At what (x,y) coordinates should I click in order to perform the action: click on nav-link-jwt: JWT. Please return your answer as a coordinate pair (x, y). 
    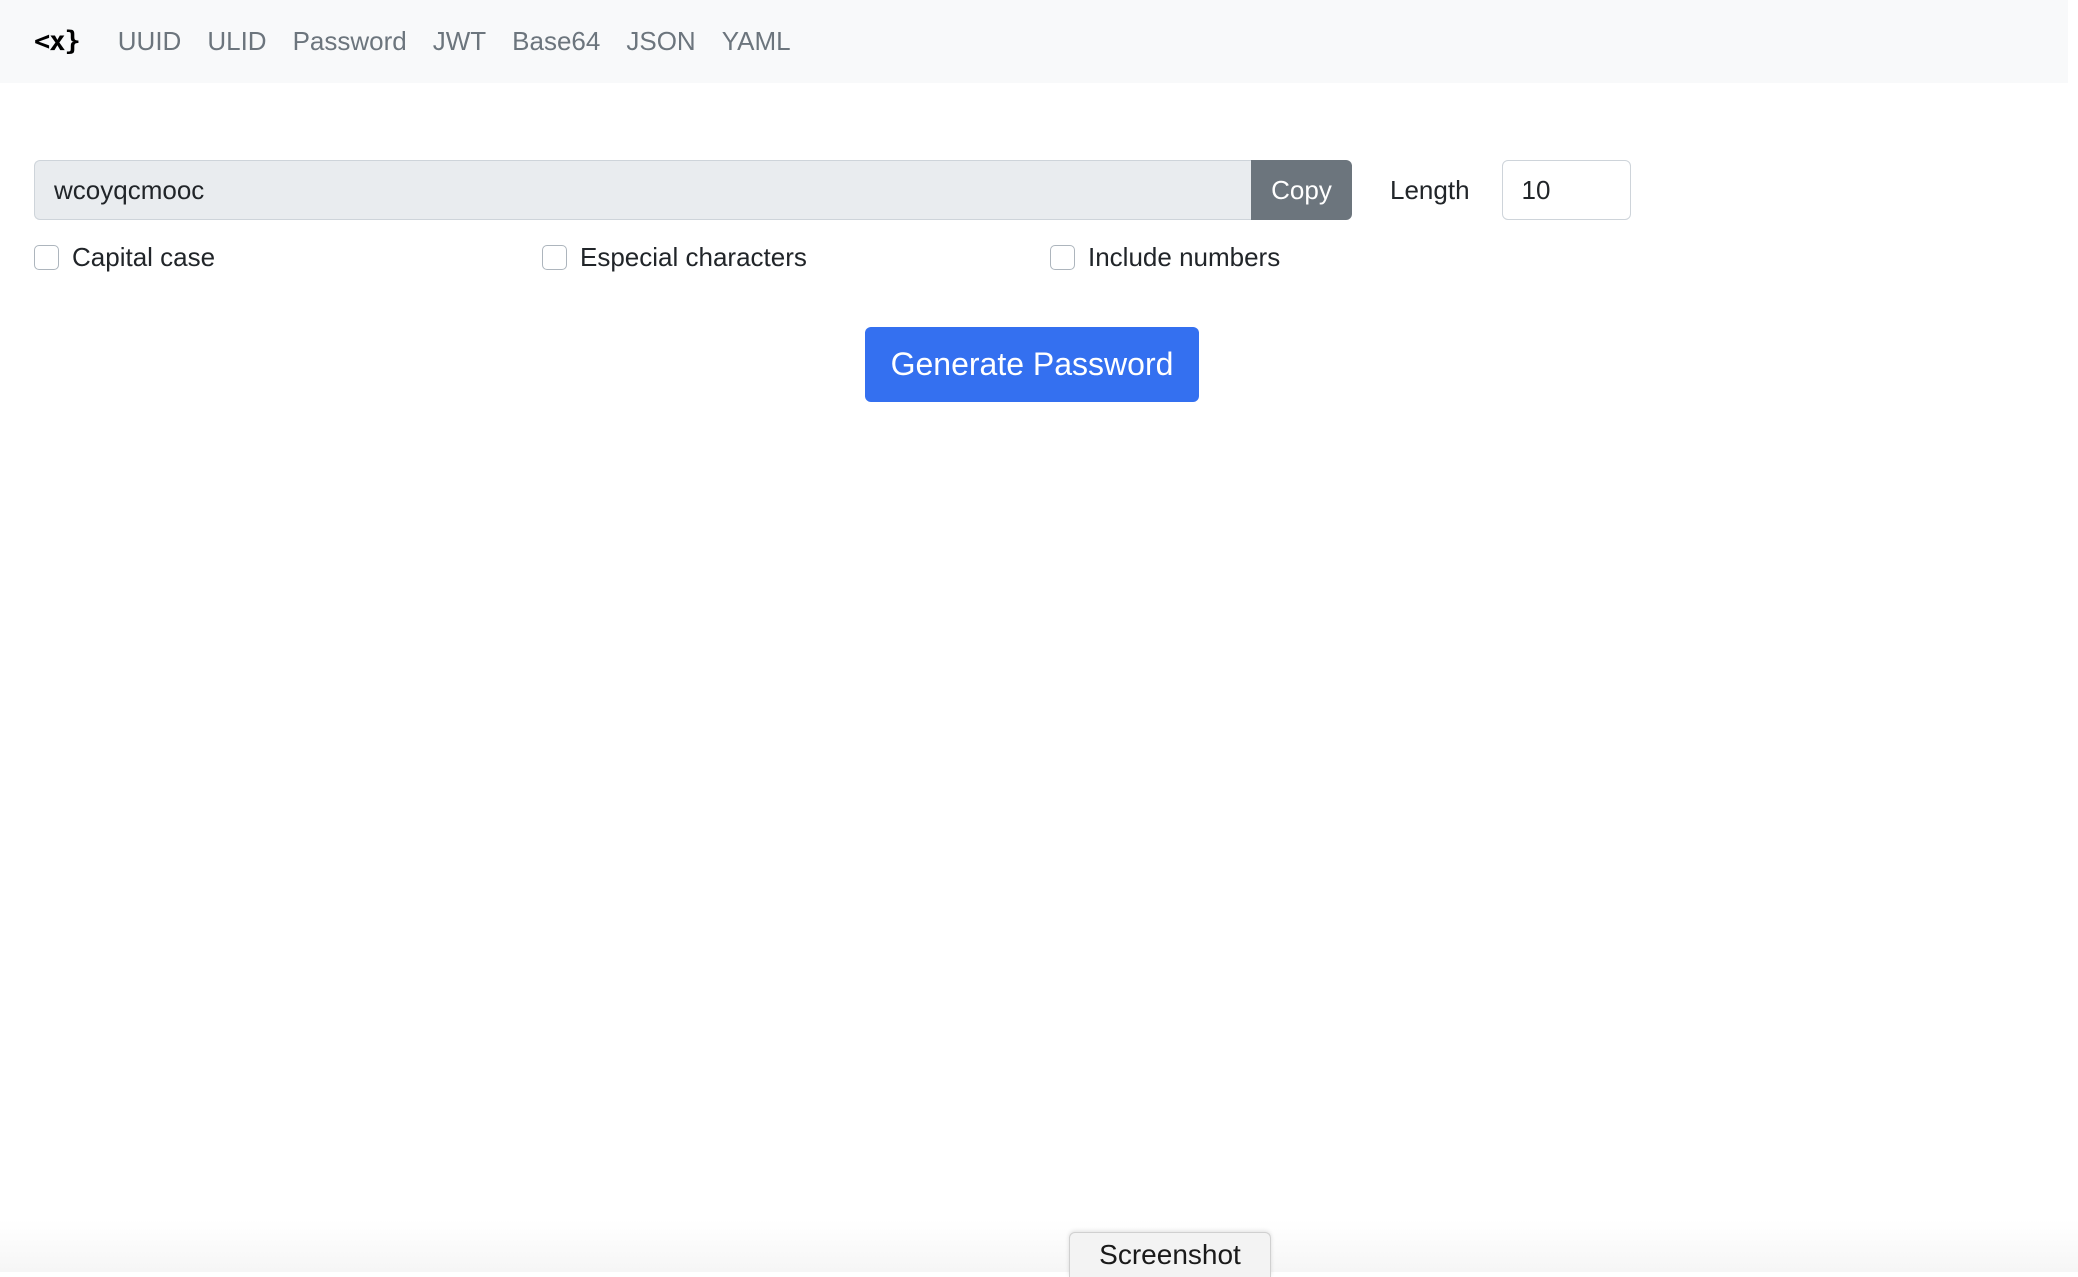
    Looking at the image, I should click on (459, 41).